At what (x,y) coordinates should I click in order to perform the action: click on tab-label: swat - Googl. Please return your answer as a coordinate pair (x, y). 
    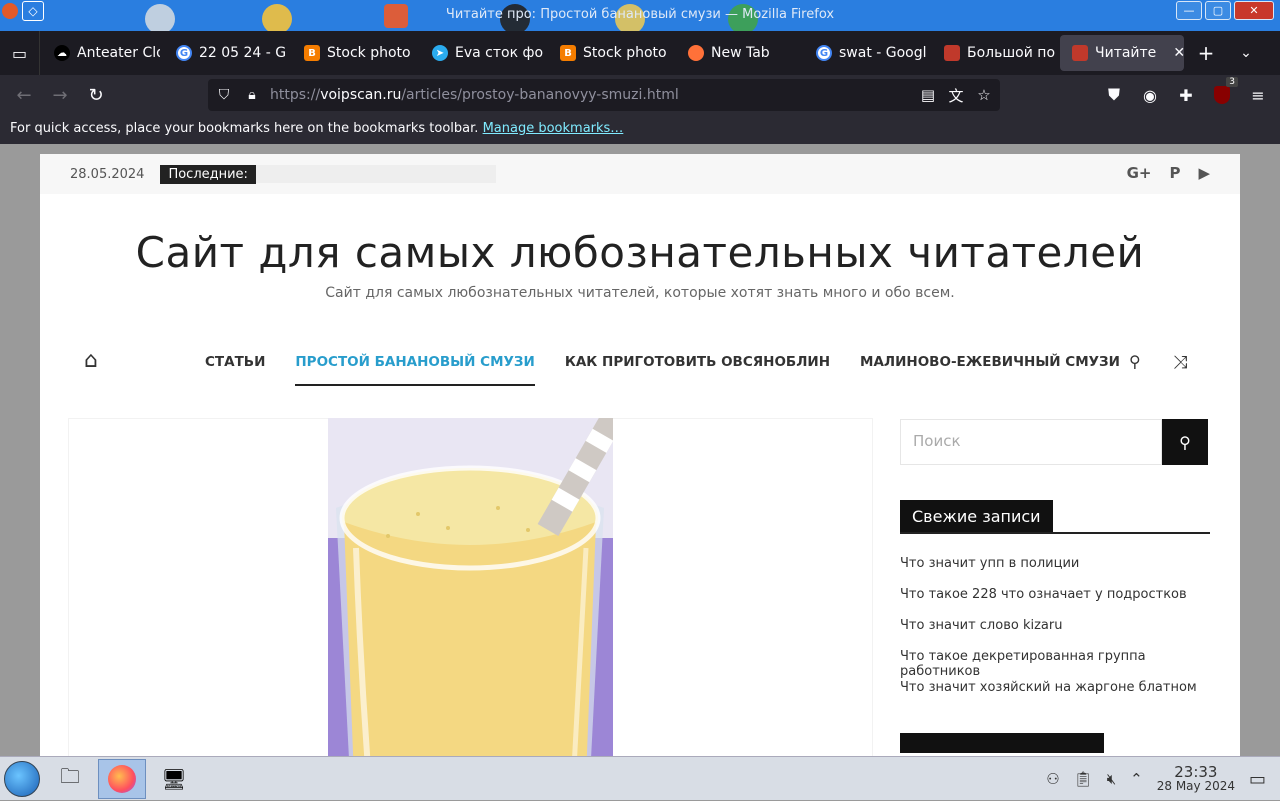
    Looking at the image, I should click on (883, 53).